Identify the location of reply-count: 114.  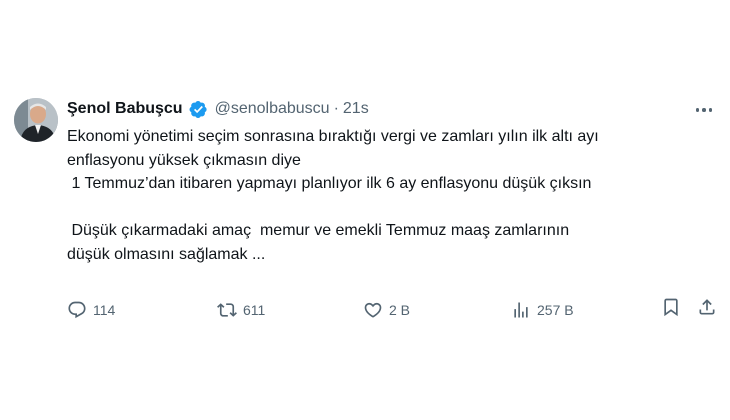
(104, 310).